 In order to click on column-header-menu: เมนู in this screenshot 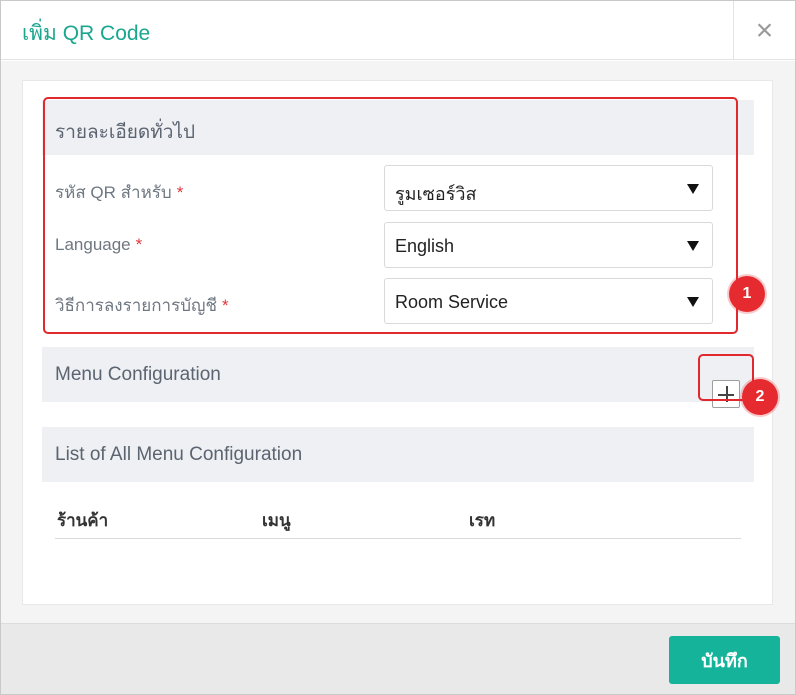, I will do `click(276, 520)`.